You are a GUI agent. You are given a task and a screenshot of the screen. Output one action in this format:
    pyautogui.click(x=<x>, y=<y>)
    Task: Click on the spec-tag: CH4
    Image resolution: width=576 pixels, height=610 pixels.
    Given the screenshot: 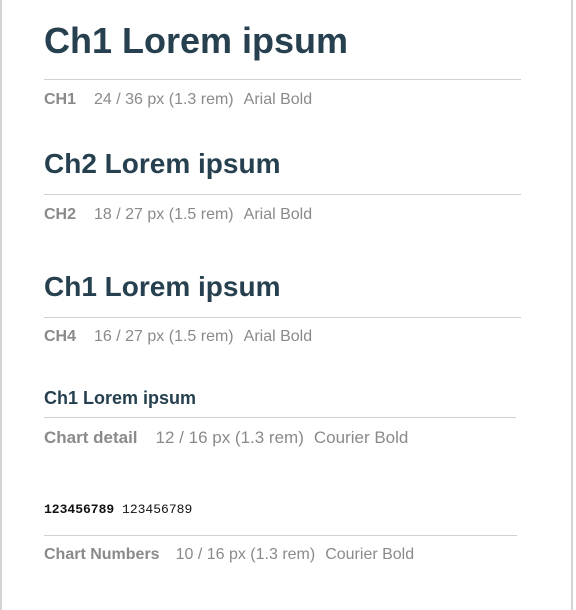 What is the action you would take?
    pyautogui.click(x=60, y=336)
    